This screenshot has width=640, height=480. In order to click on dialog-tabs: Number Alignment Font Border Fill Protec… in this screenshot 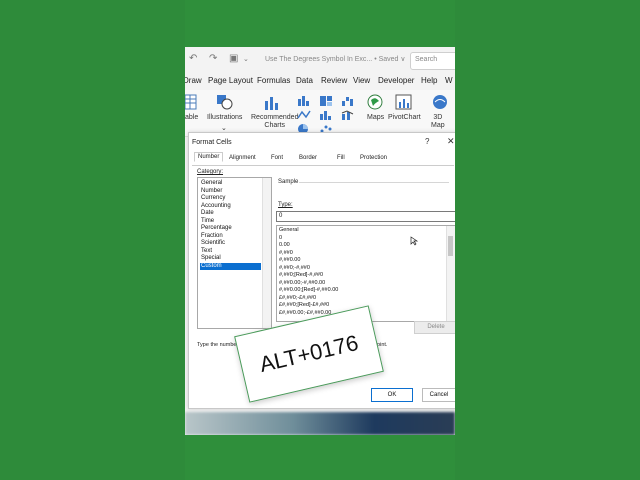, I will do `click(323, 159)`.